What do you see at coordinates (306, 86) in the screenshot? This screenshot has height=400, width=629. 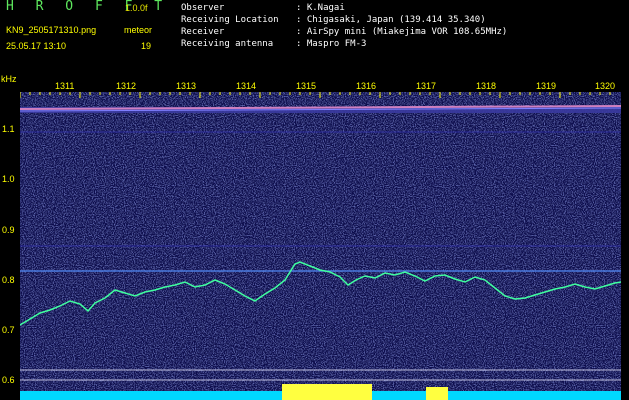 I see `x-tick: 1315` at bounding box center [306, 86].